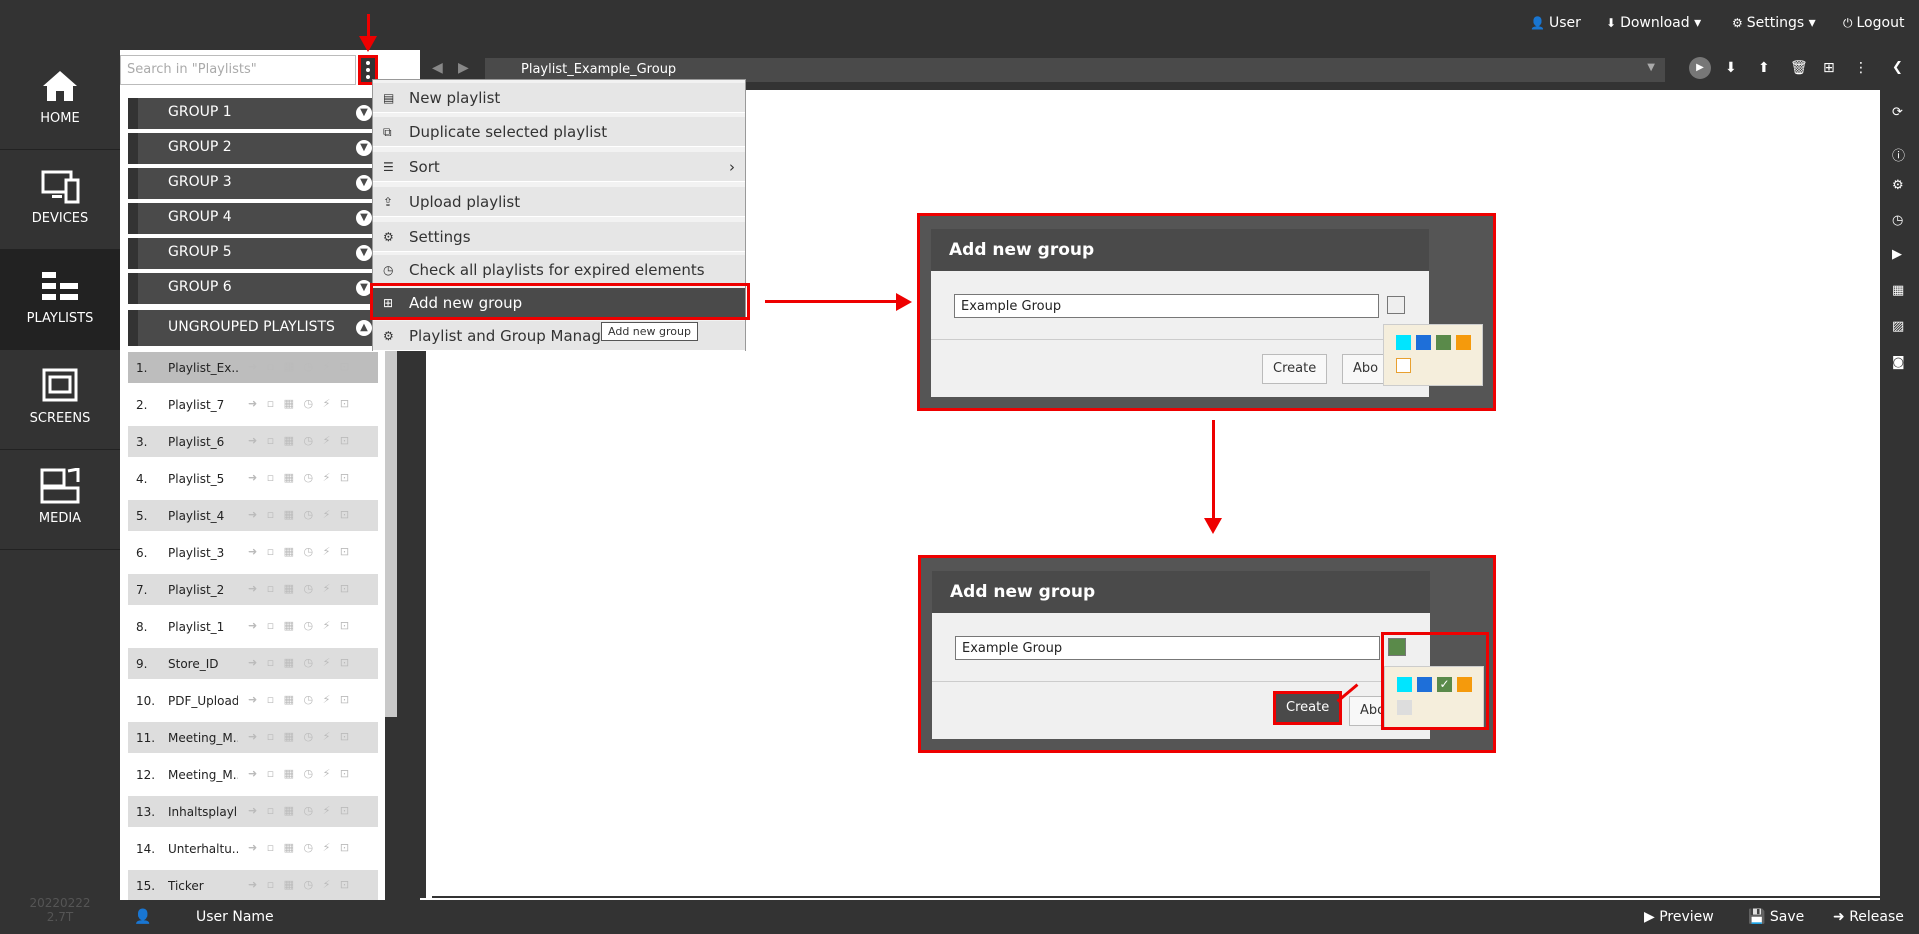 The width and height of the screenshot is (1919, 934). Describe the element at coordinates (559, 132) in the screenshot. I see `menu-duplicate-playlist: ⧉ Duplicate selected playlist` at that location.